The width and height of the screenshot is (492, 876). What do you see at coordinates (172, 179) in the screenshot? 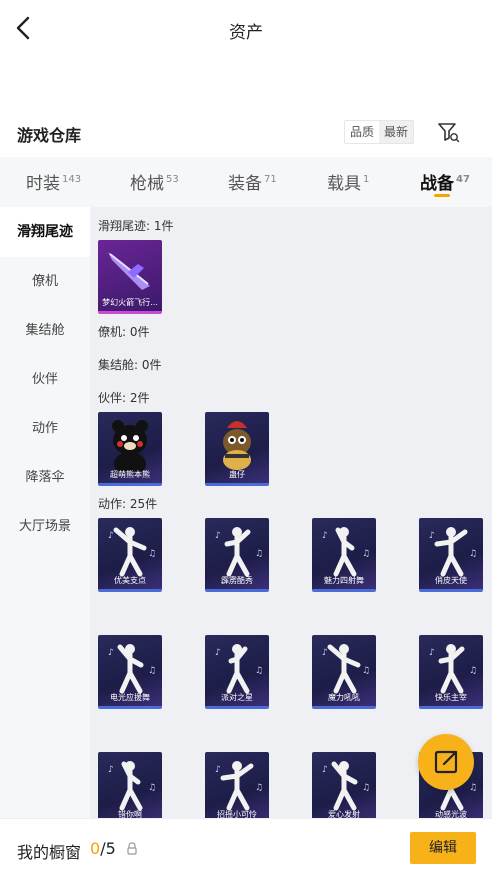
I see `tab-count: 53` at bounding box center [172, 179].